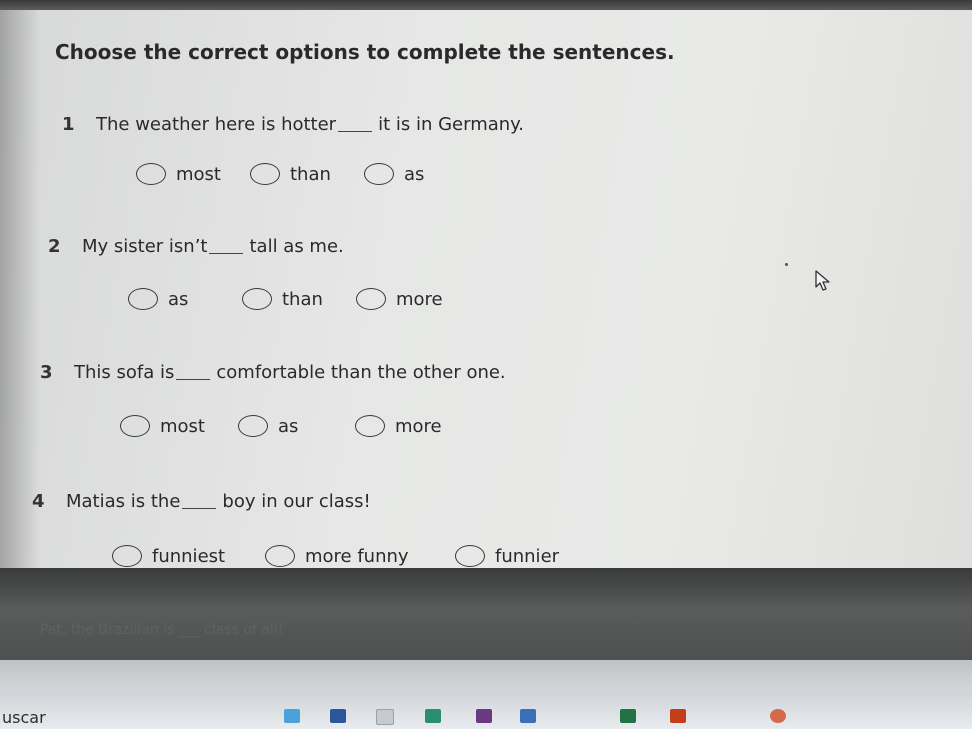 The width and height of the screenshot is (972, 729). What do you see at coordinates (296, 501) in the screenshot?
I see `question-text-after: boy in our class!` at bounding box center [296, 501].